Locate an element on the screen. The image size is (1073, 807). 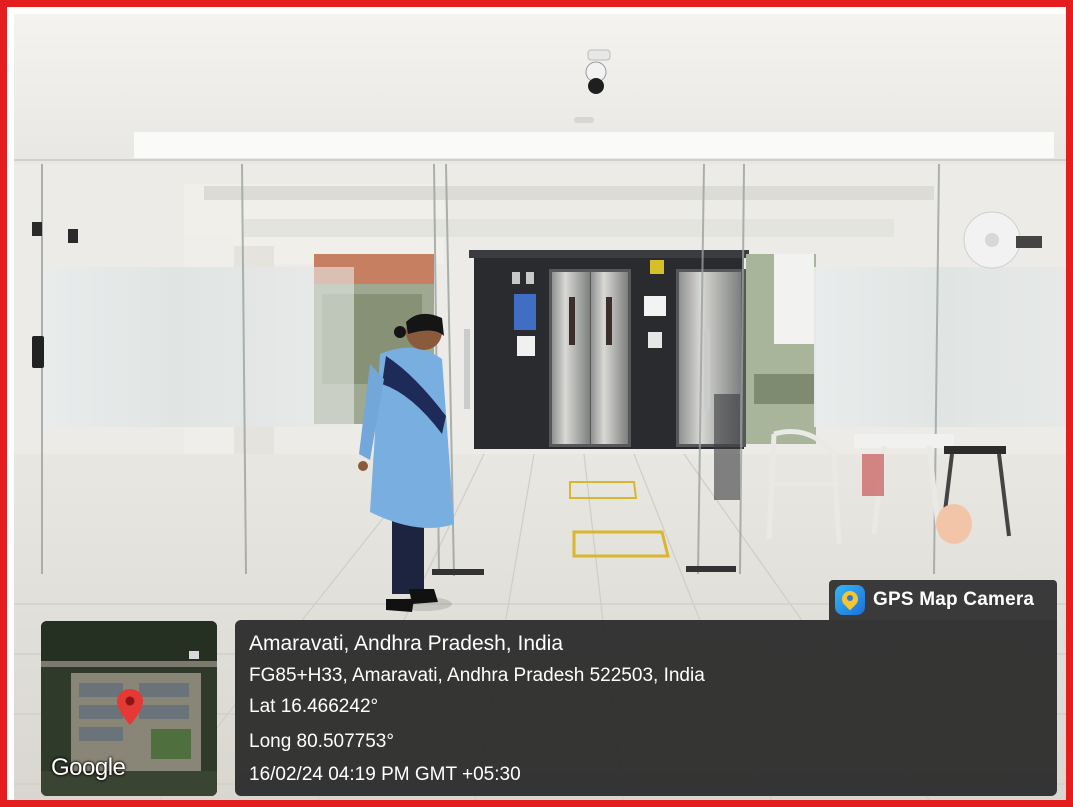
latitude-readout: Lat 16.466242° is located at coordinates (314, 706).